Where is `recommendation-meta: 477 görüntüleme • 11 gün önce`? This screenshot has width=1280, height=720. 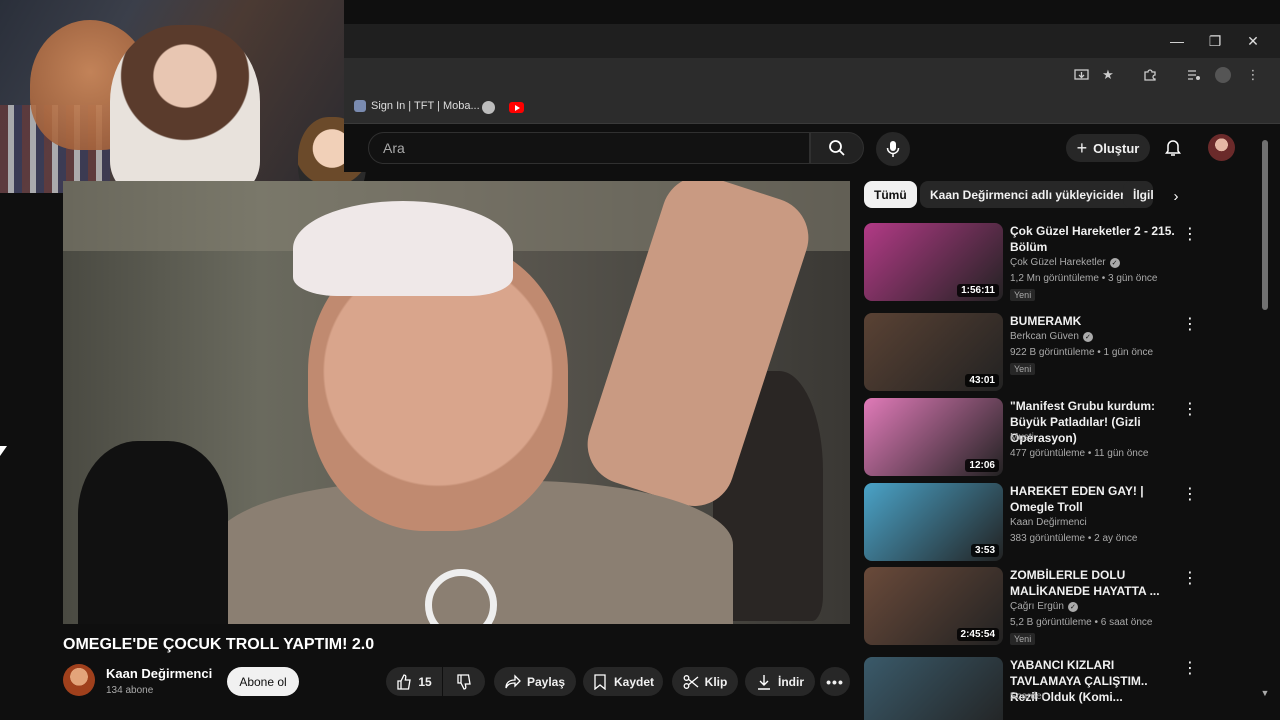
recommendation-meta: 477 görüntüleme • 11 gün önce is located at coordinates (1079, 453).